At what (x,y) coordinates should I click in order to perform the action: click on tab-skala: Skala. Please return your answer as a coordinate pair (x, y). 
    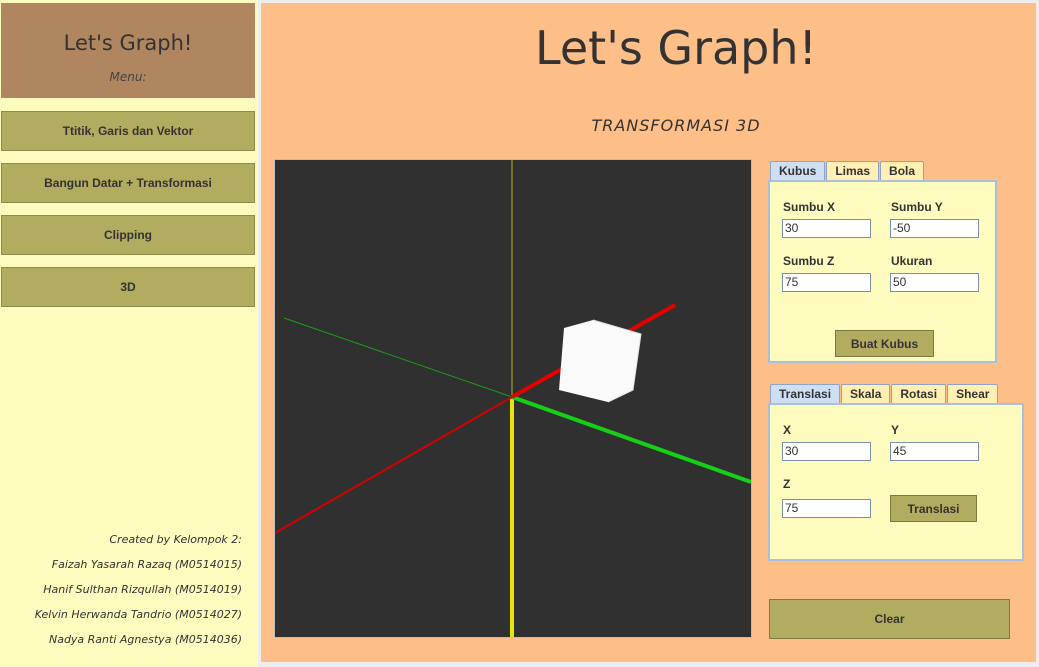
    Looking at the image, I should click on (866, 393).